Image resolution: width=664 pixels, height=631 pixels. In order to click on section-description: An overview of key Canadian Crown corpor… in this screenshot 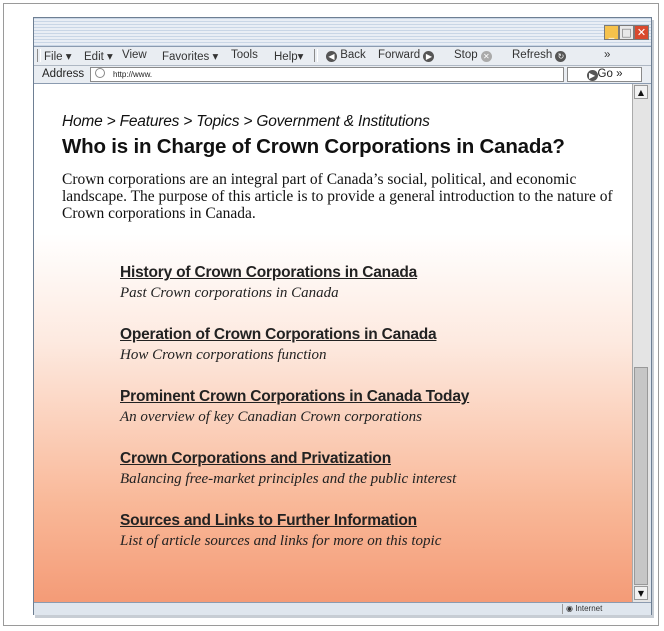, I will do `click(271, 417)`.